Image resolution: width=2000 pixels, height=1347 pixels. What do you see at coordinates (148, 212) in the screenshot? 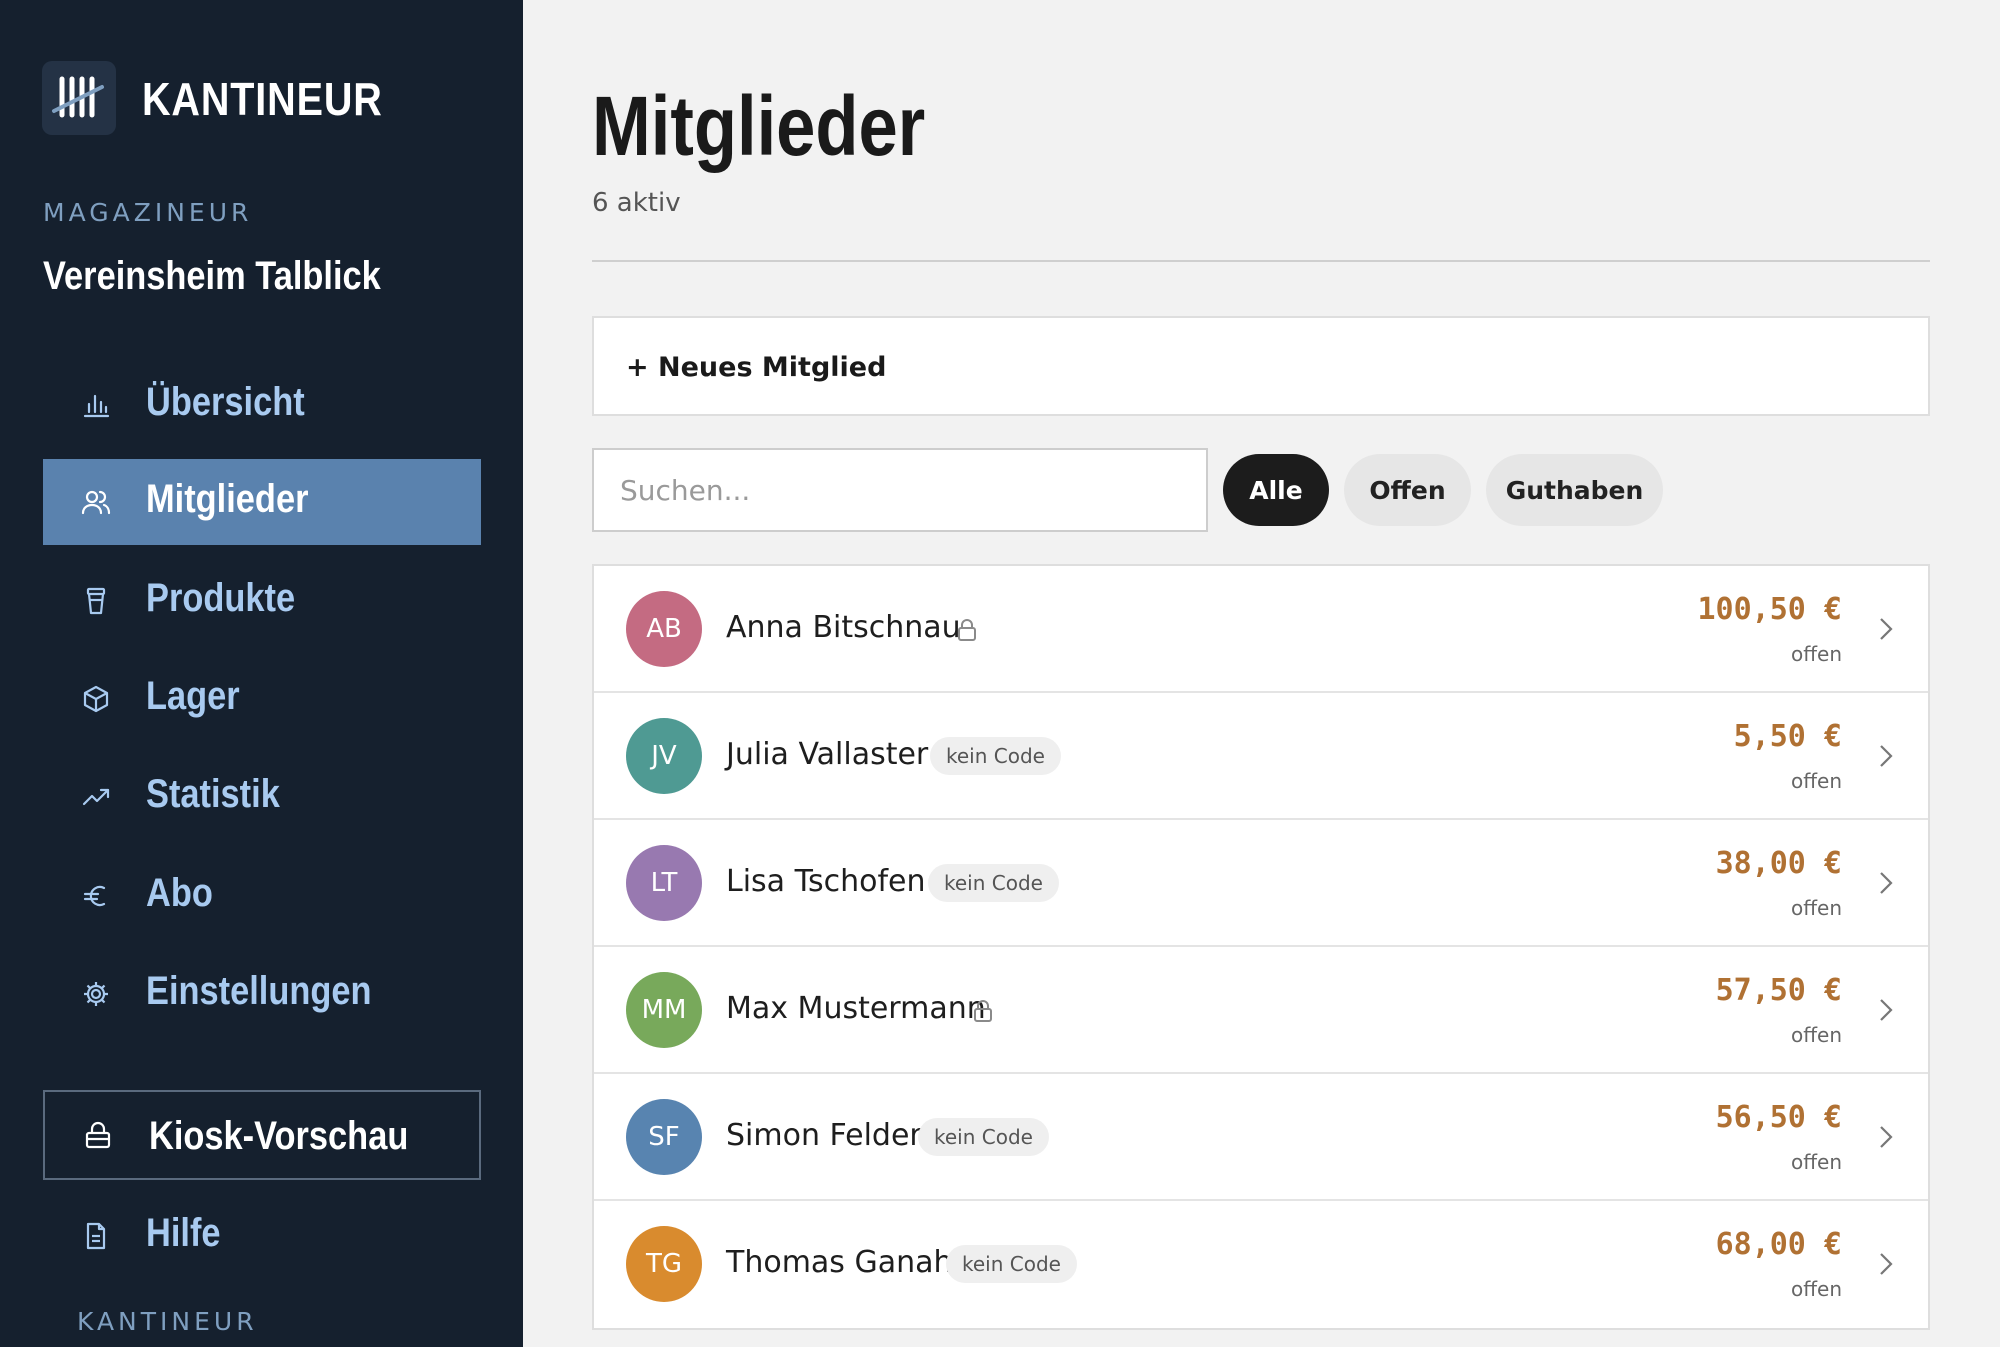
I see `role-label: MAGAZINEUR` at bounding box center [148, 212].